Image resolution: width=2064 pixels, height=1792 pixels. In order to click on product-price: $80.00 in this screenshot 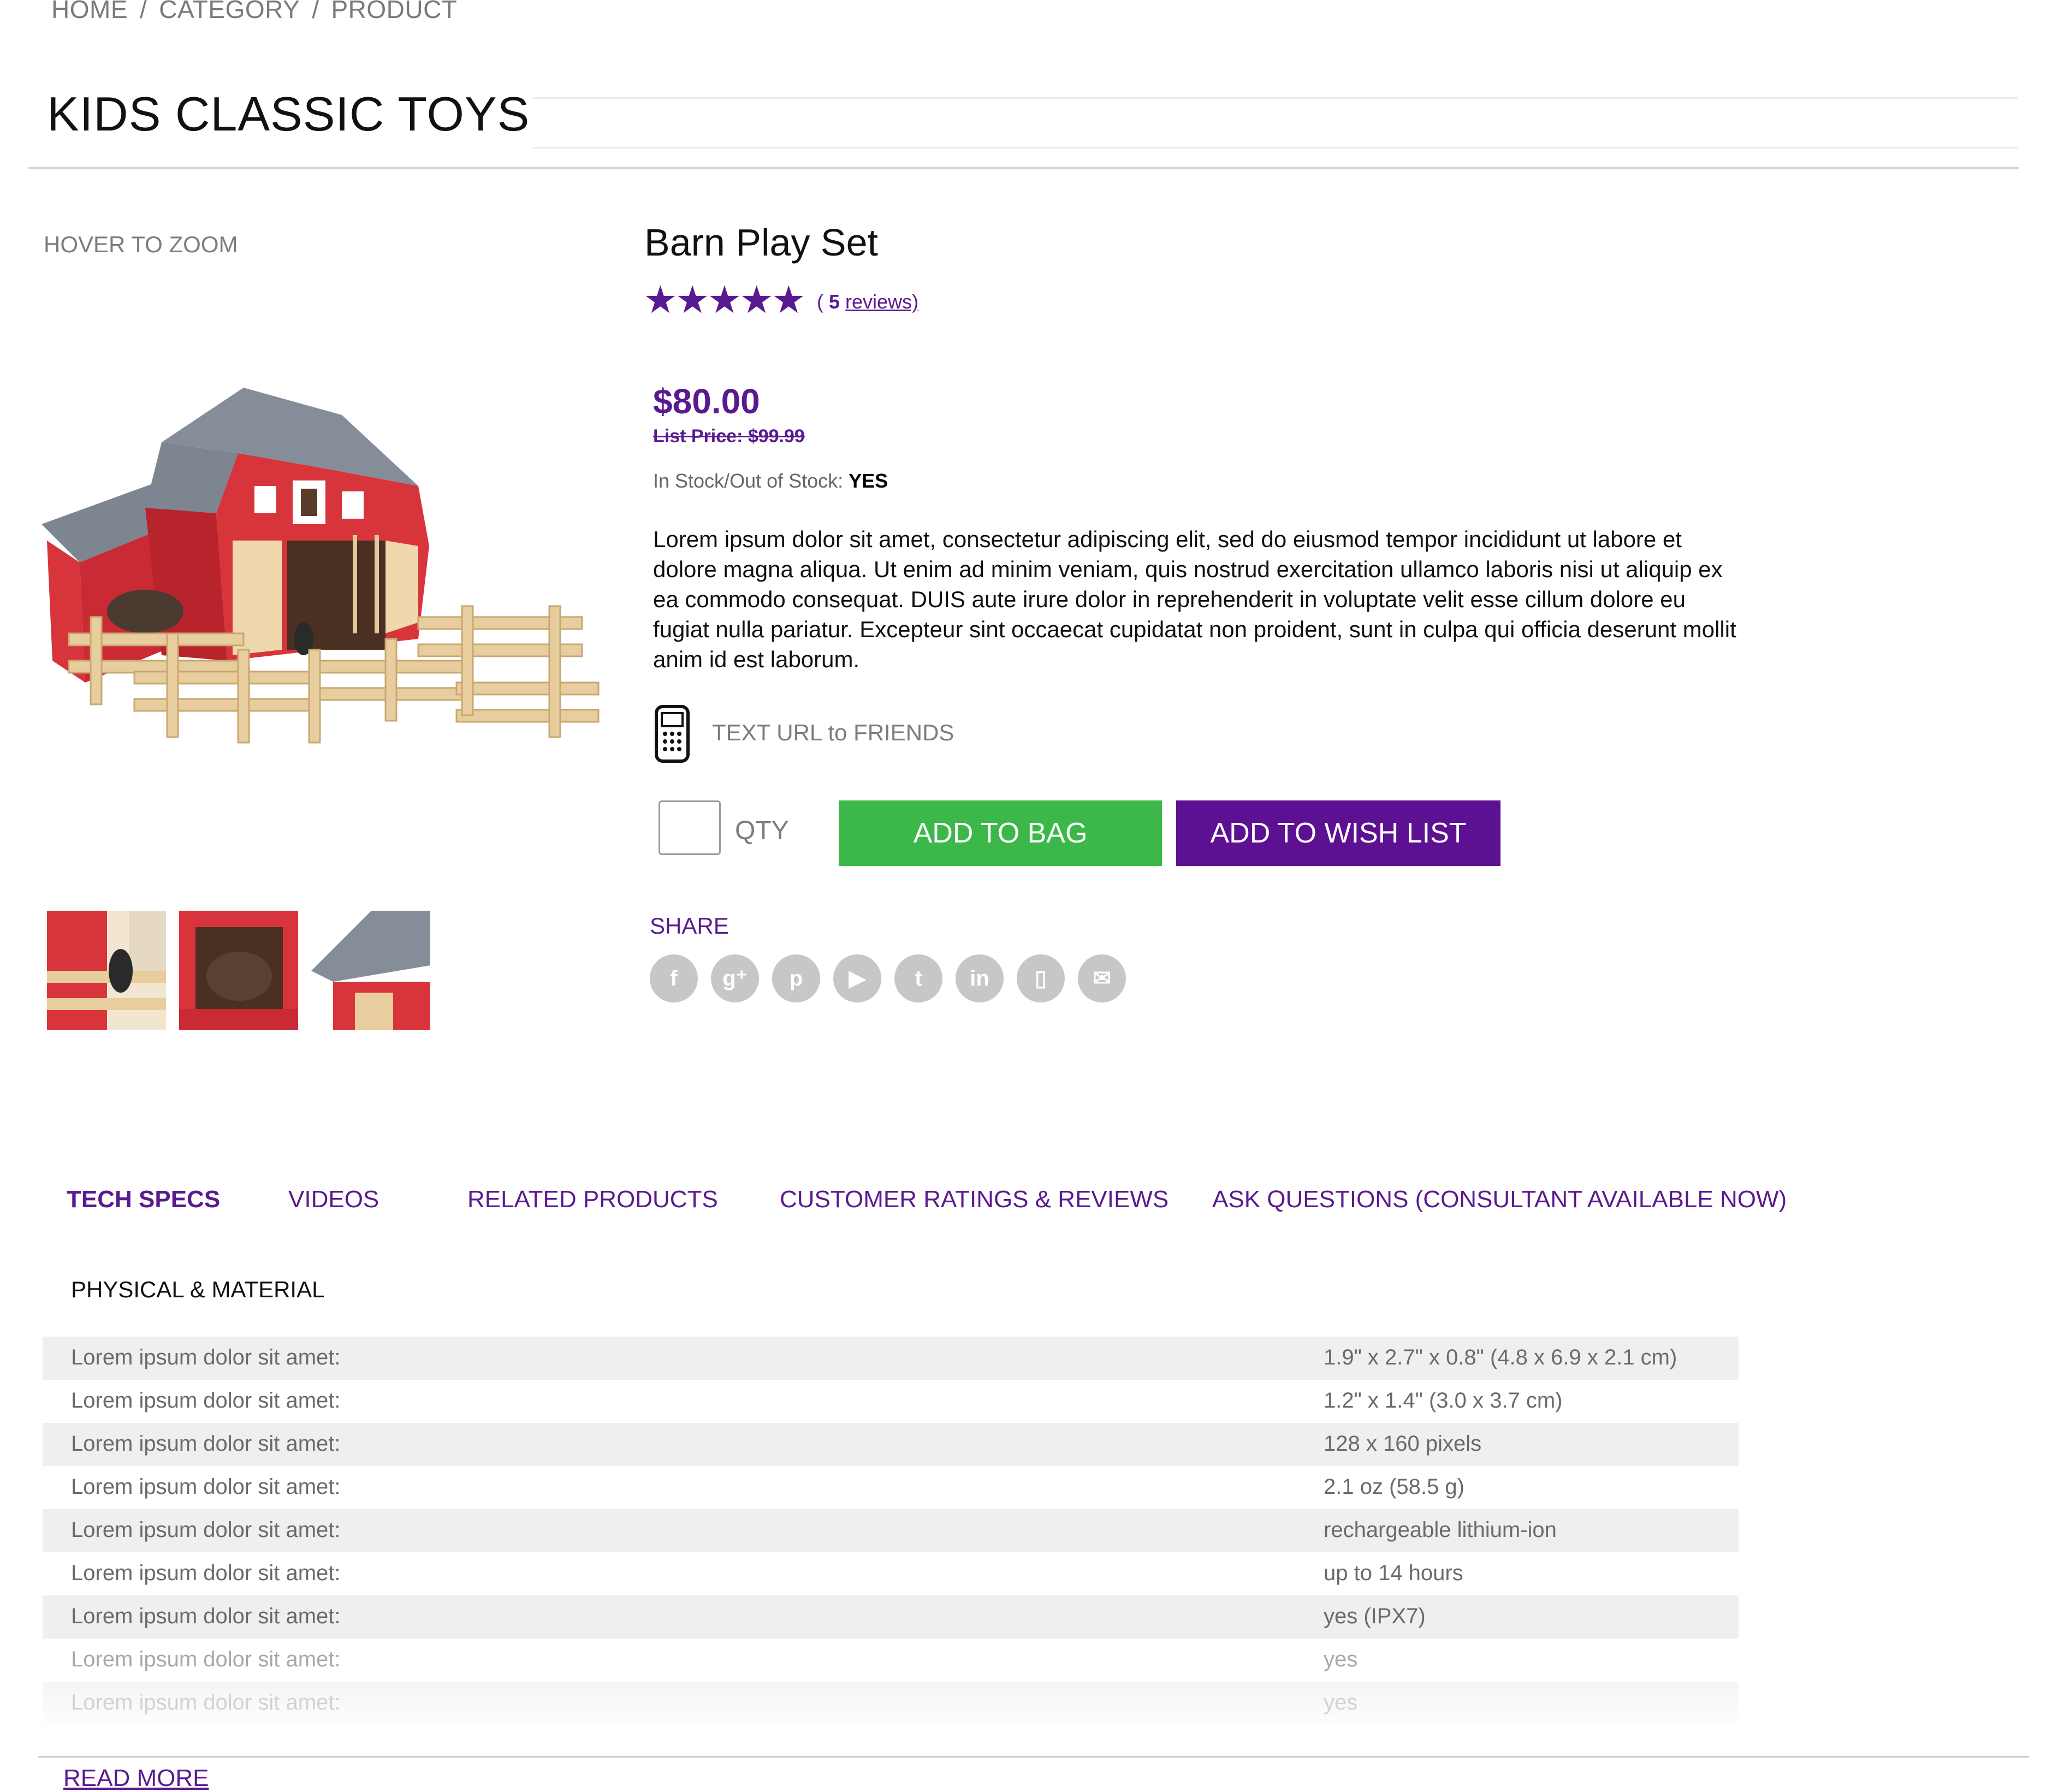, I will do `click(706, 401)`.